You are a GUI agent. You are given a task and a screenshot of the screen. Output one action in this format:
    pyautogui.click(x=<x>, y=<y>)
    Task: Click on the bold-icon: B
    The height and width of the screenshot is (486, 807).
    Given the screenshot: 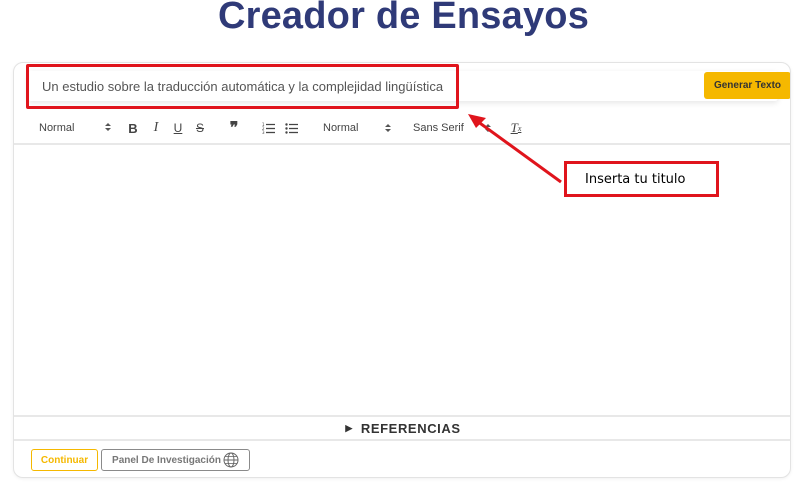 What is the action you would take?
    pyautogui.click(x=133, y=128)
    